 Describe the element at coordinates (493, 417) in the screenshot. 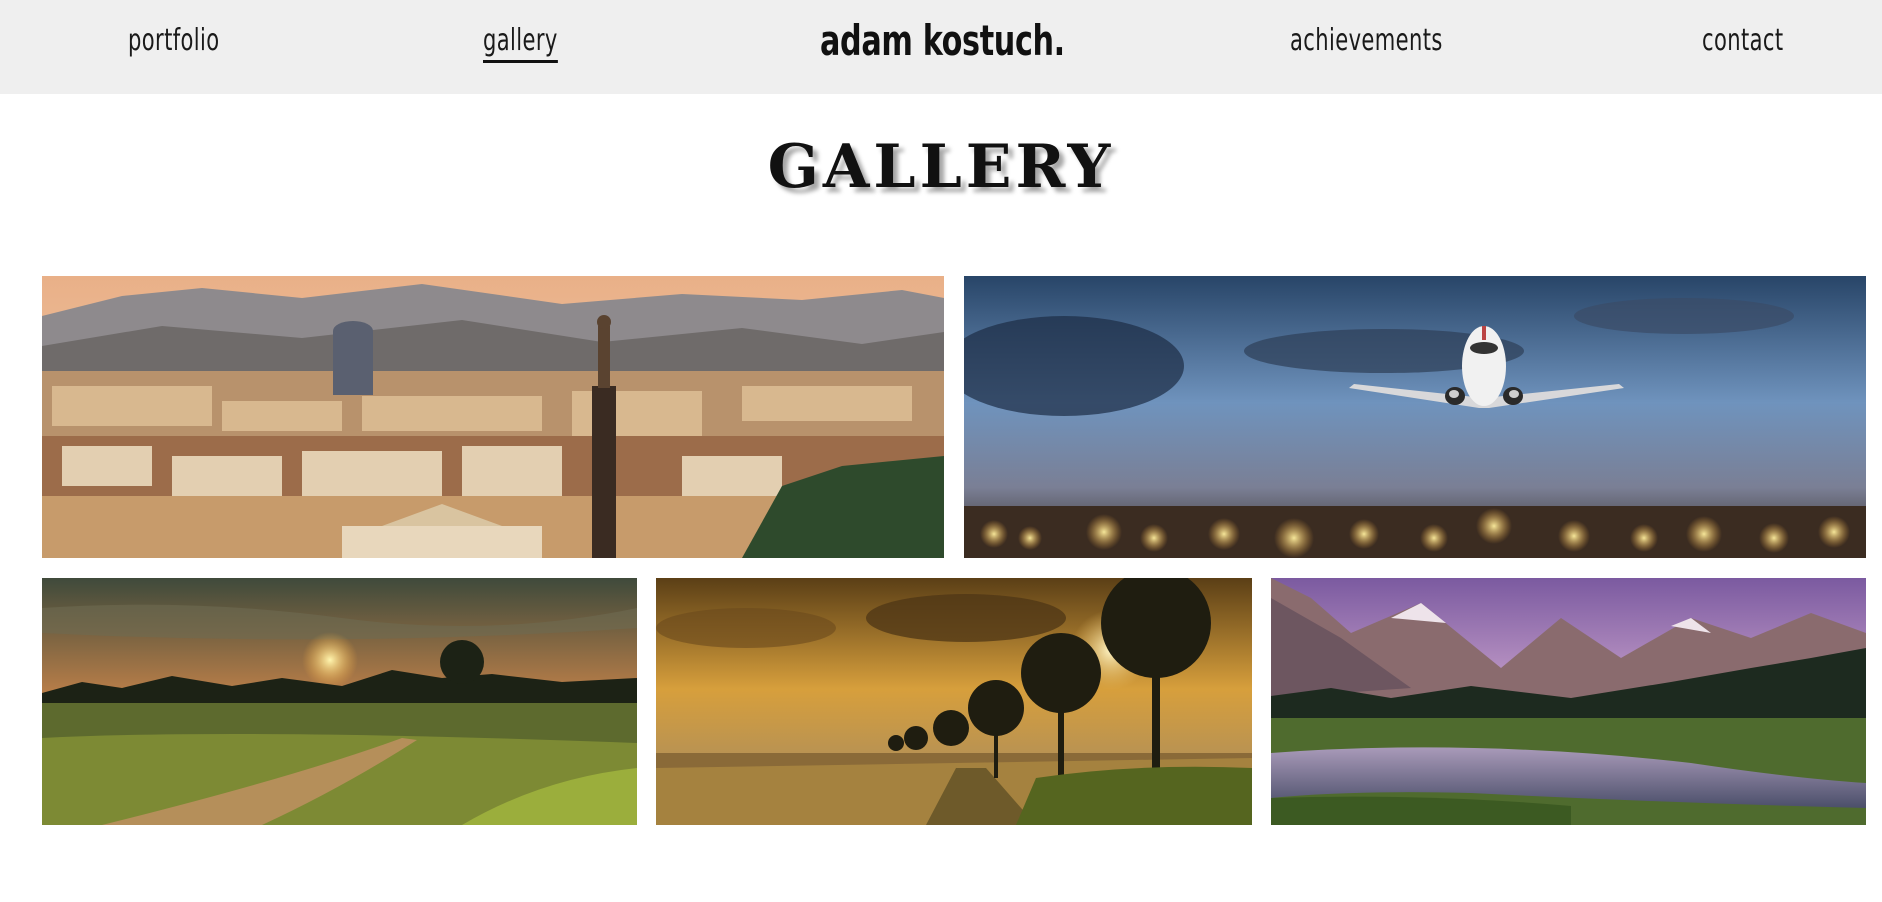

I see `gallery-image-city` at that location.